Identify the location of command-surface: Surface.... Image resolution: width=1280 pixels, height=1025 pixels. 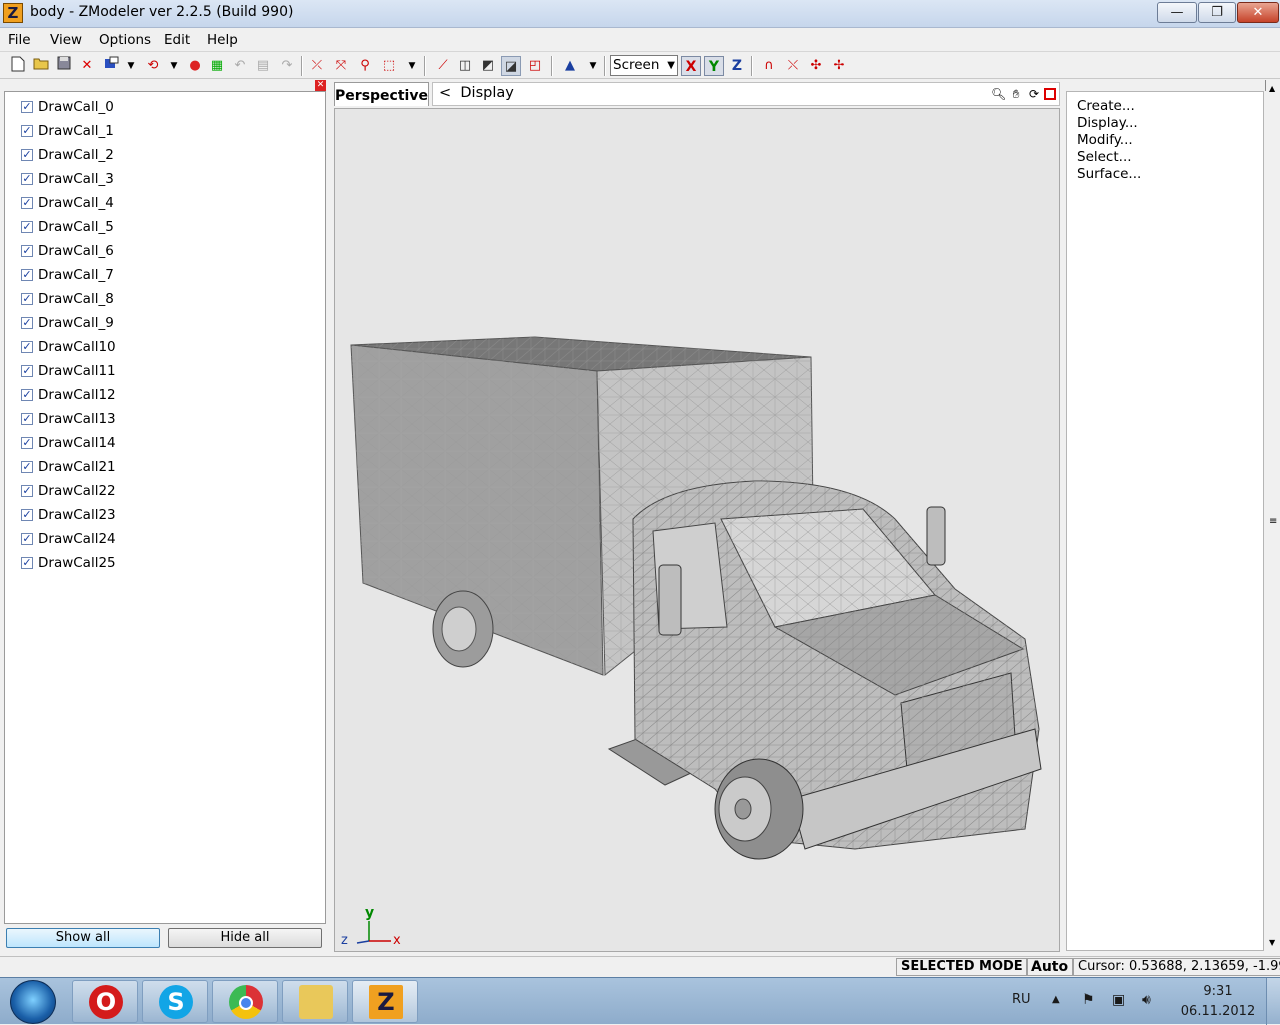
(1109, 174).